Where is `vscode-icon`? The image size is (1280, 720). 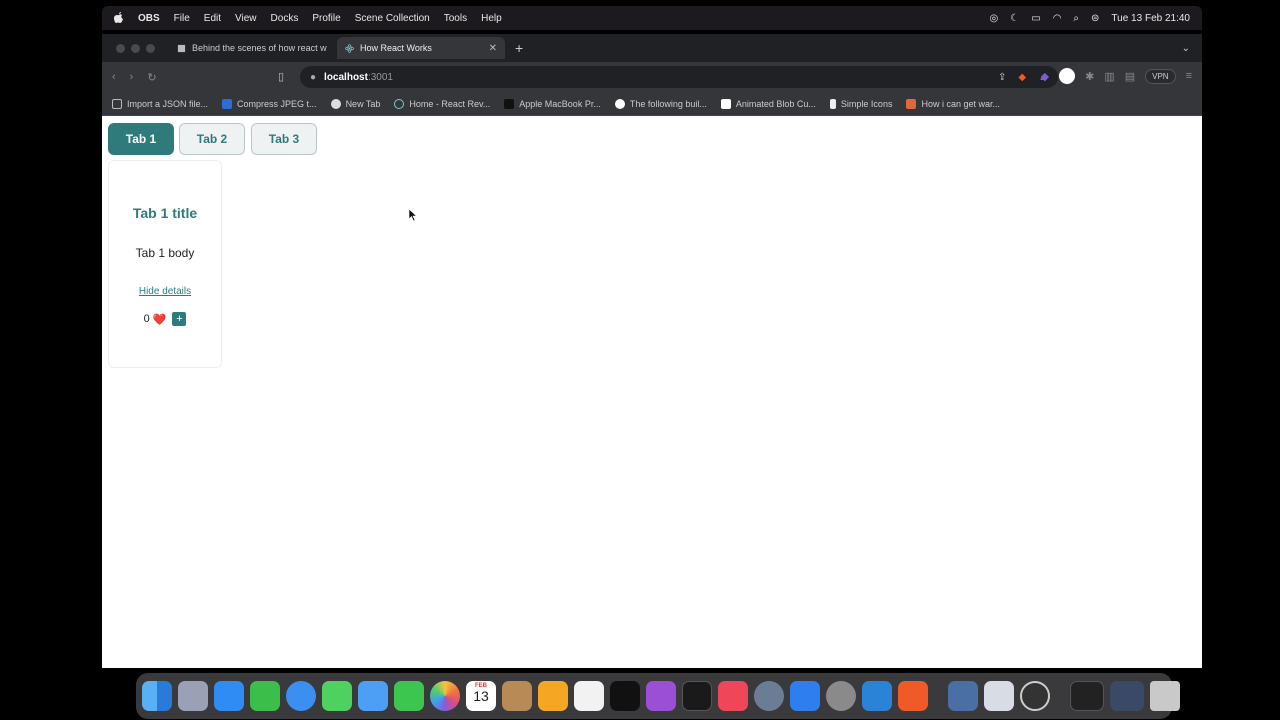
vscode-icon is located at coordinates (877, 696).